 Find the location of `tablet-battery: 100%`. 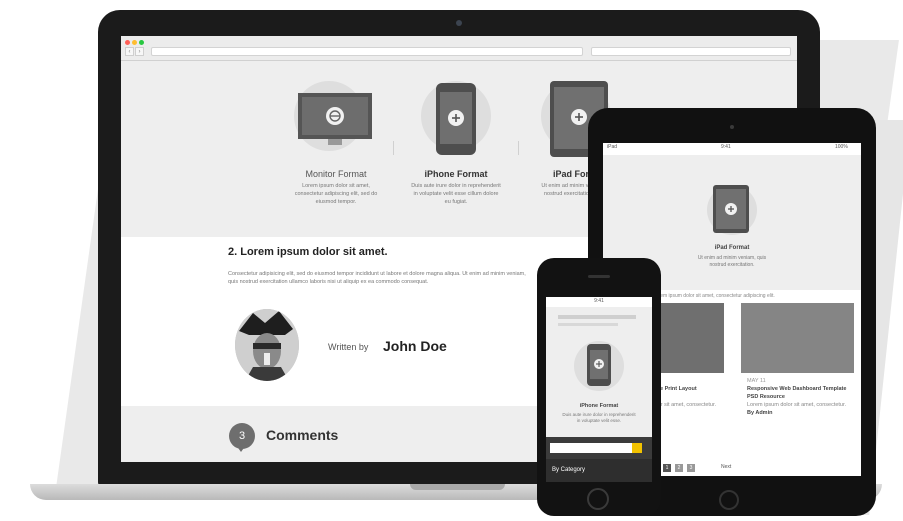

tablet-battery: 100% is located at coordinates (841, 147).